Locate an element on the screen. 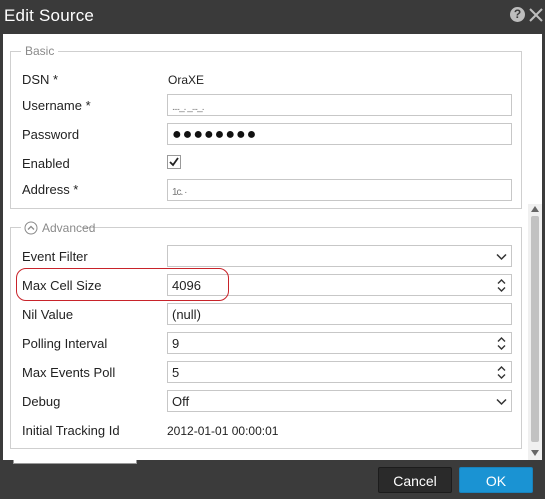 The width and height of the screenshot is (545, 499). advanced-toggle: Advanced is located at coordinates (58, 228).